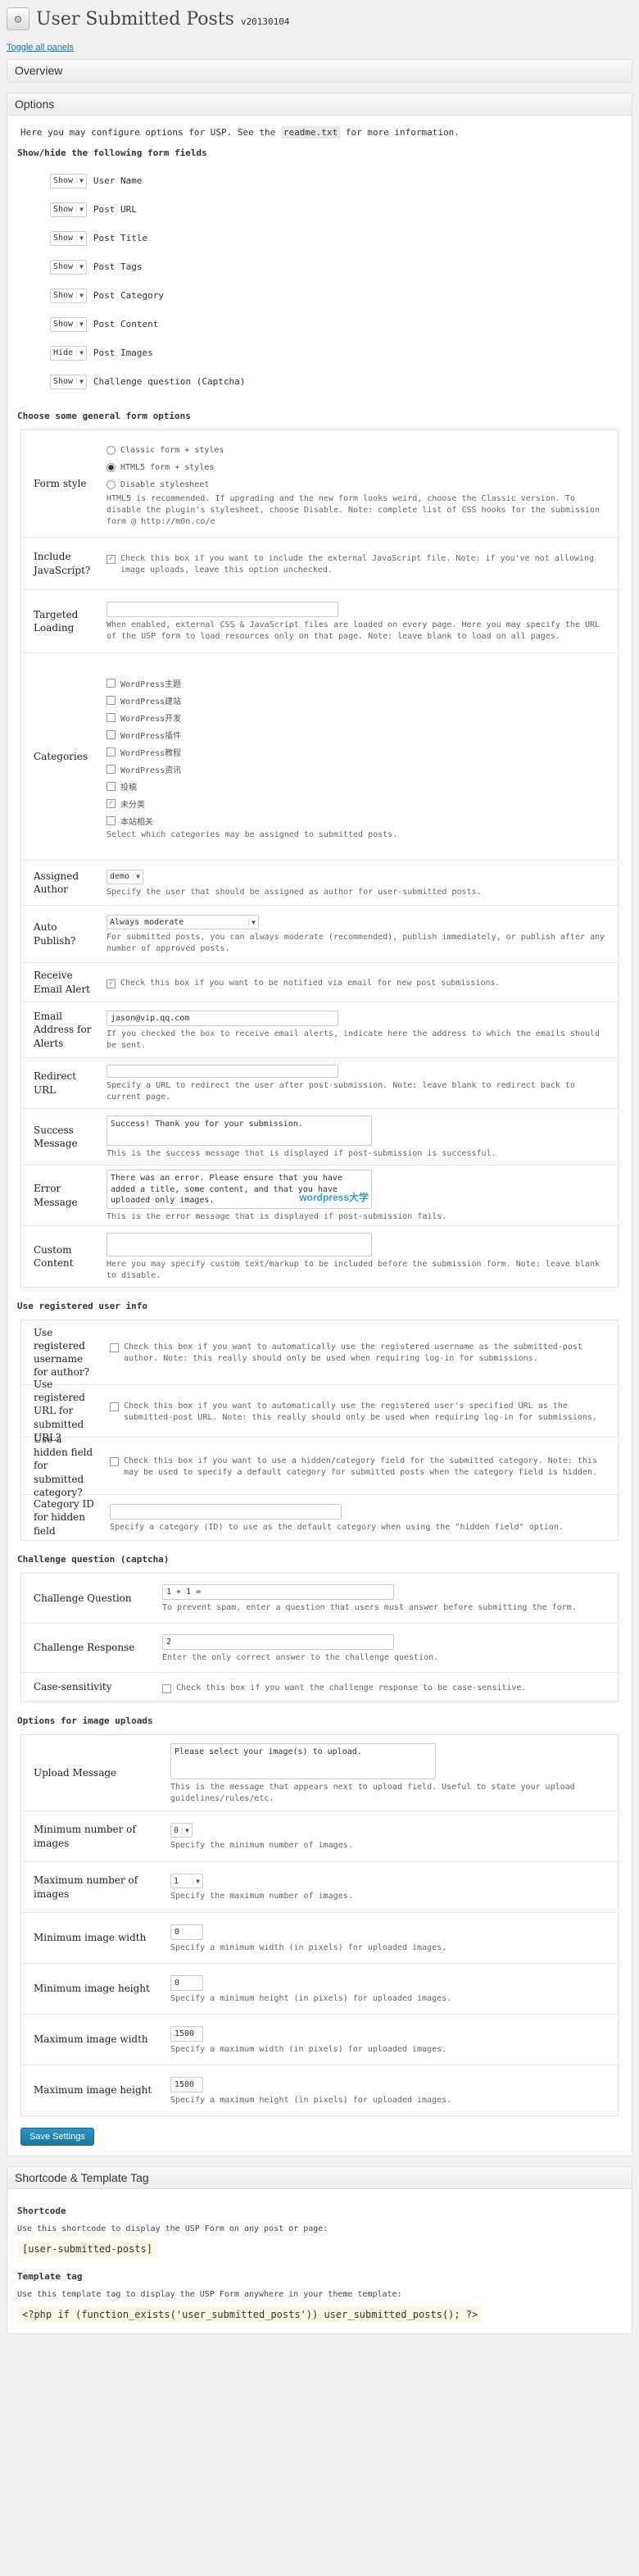 This screenshot has width=639, height=2576. What do you see at coordinates (226, 1511) in the screenshot?
I see `category-id-input` at bounding box center [226, 1511].